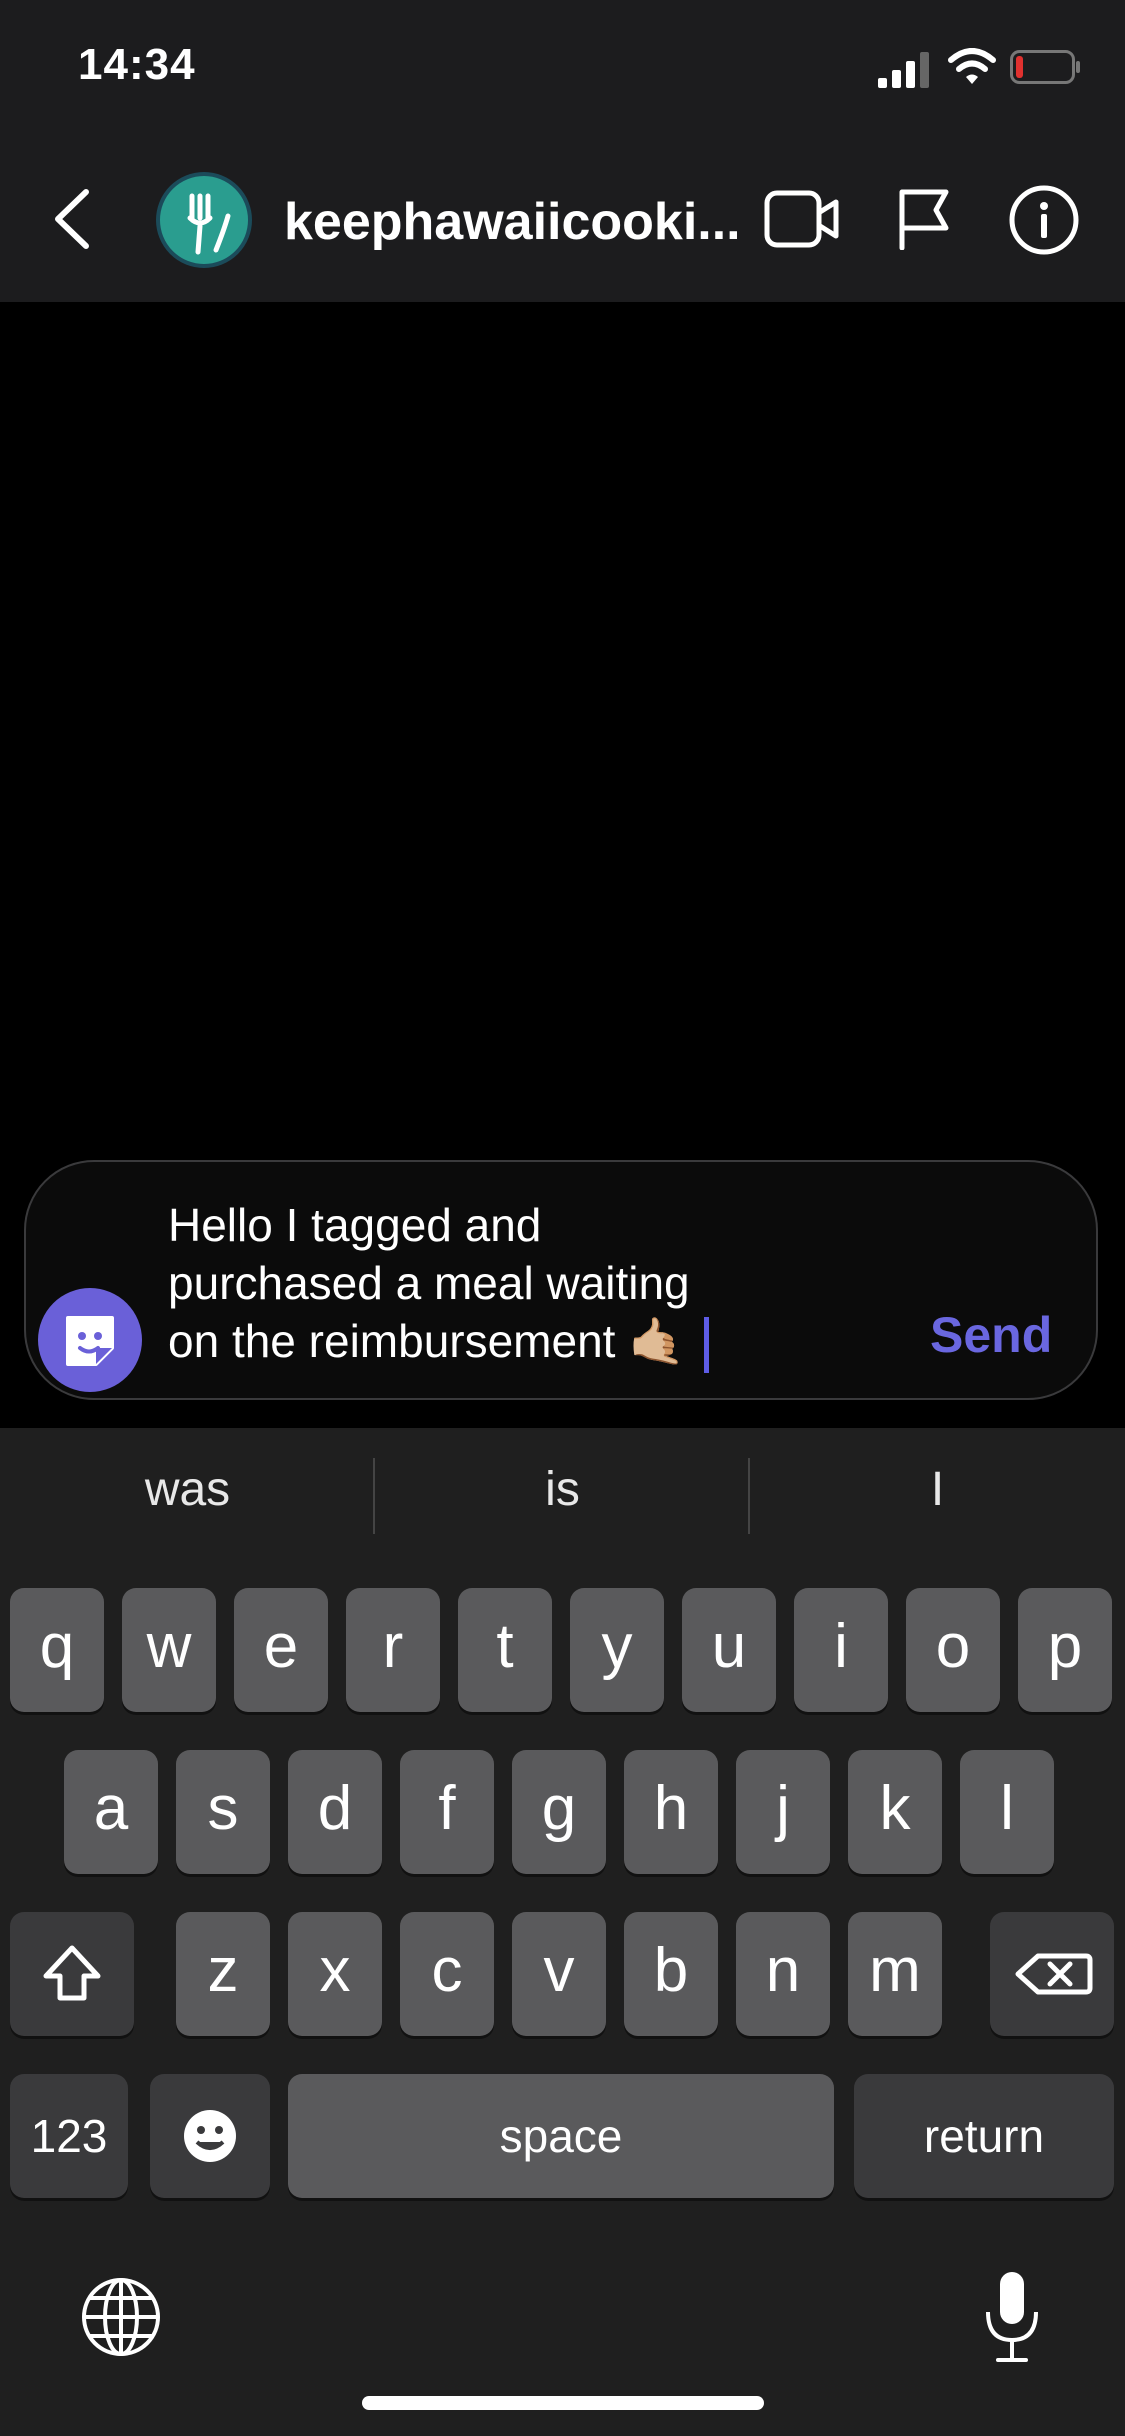  I want to click on key-u: u, so click(729, 1650).